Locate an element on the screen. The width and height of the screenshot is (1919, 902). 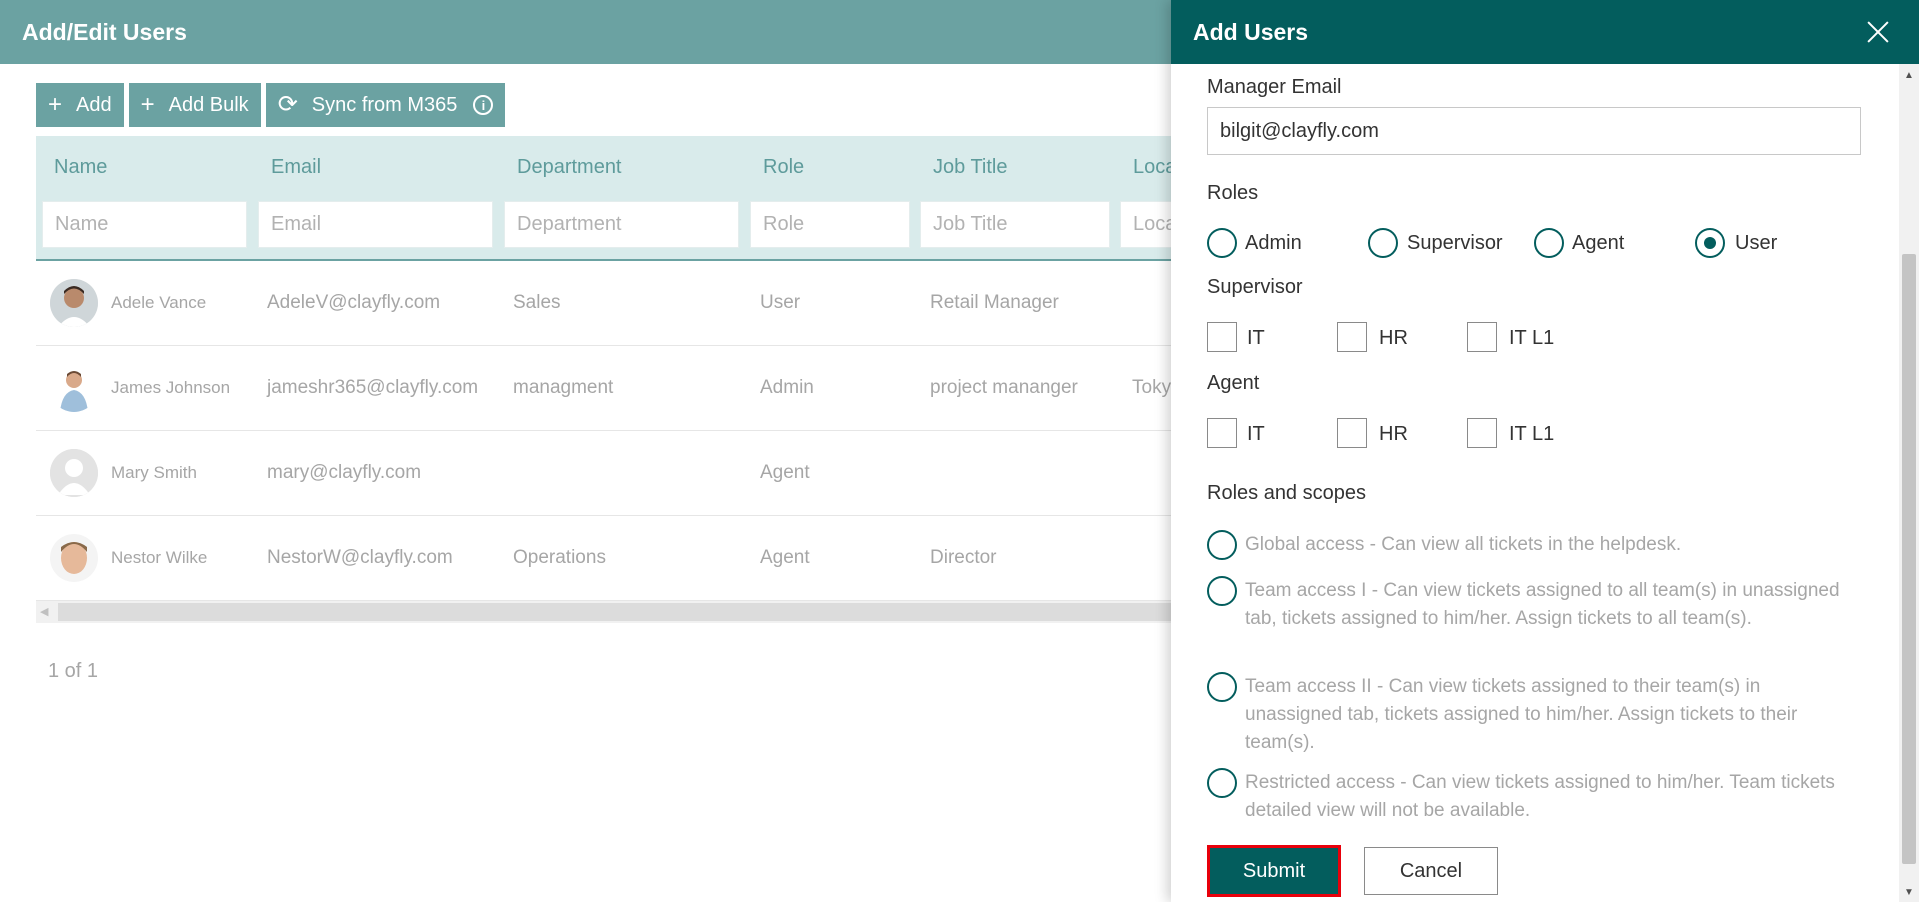
scopes-label: Roles and scopes is located at coordinates (1286, 493).